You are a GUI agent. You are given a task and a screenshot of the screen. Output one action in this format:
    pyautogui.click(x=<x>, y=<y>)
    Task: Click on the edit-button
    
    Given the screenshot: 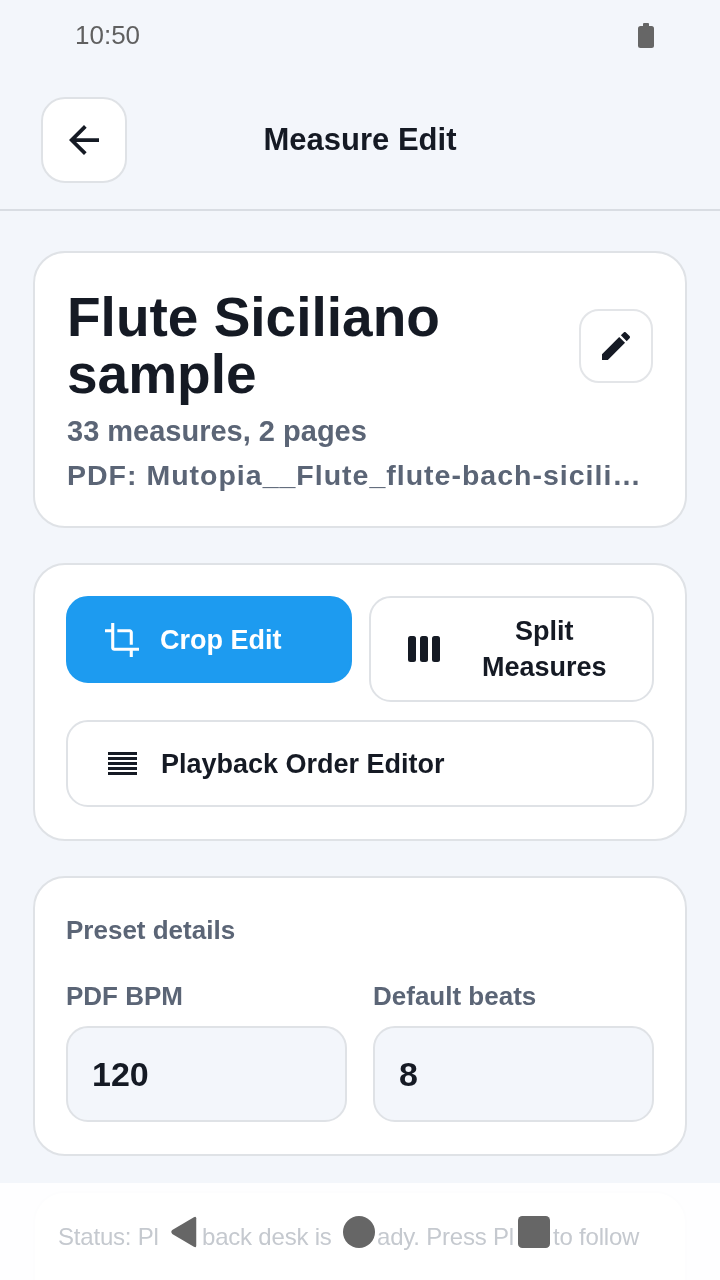 What is the action you would take?
    pyautogui.click(x=616, y=346)
    